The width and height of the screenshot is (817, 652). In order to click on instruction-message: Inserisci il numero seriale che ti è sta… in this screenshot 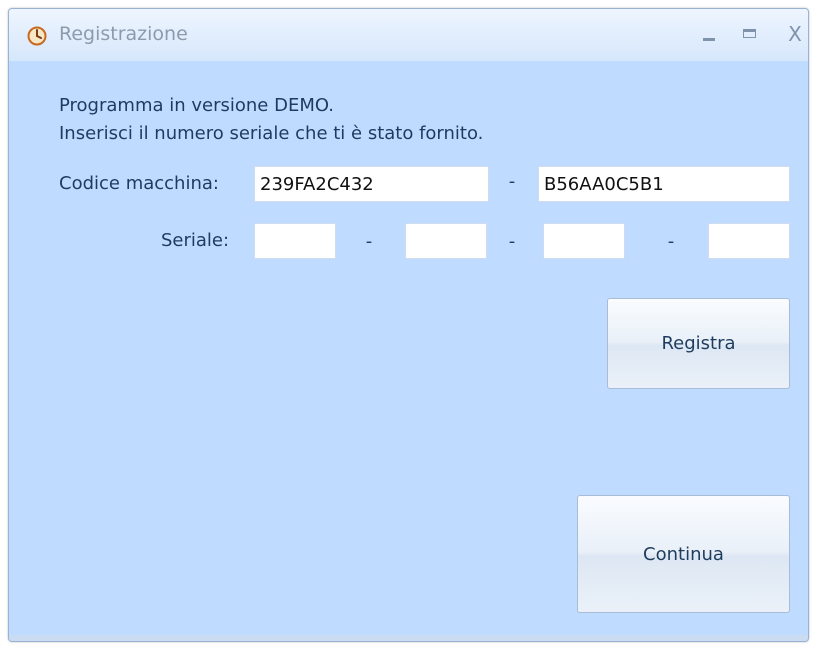, I will do `click(271, 133)`.